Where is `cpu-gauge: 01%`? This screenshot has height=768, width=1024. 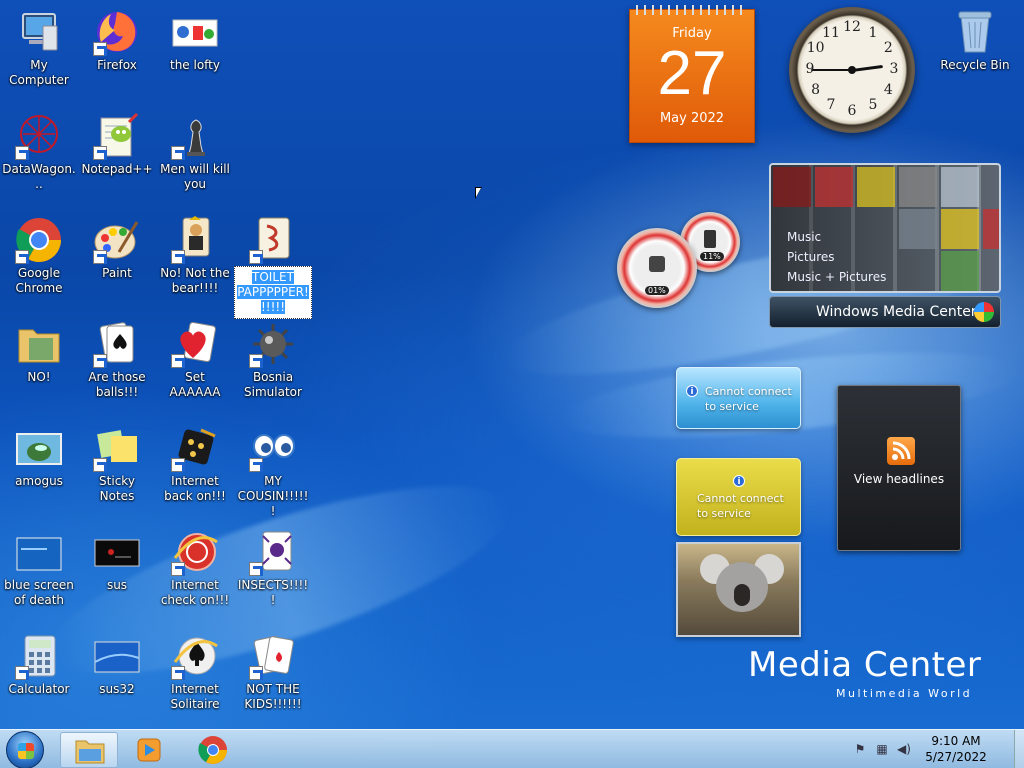
cpu-gauge: 01% is located at coordinates (657, 268).